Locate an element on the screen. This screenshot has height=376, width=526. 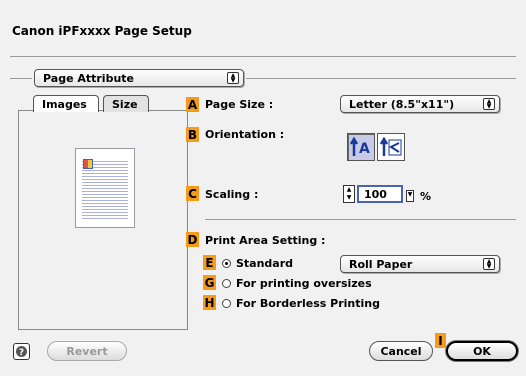
landscape-icon is located at coordinates (390, 146).